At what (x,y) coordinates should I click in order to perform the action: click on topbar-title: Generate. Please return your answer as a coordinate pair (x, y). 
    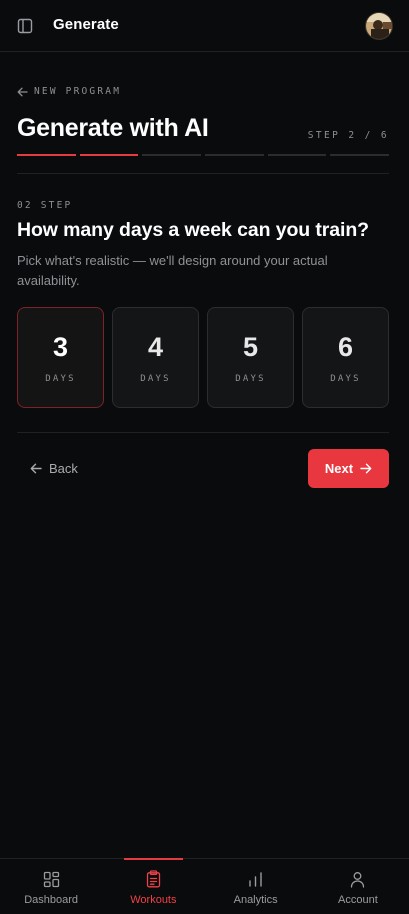
    Looking at the image, I should click on (86, 24).